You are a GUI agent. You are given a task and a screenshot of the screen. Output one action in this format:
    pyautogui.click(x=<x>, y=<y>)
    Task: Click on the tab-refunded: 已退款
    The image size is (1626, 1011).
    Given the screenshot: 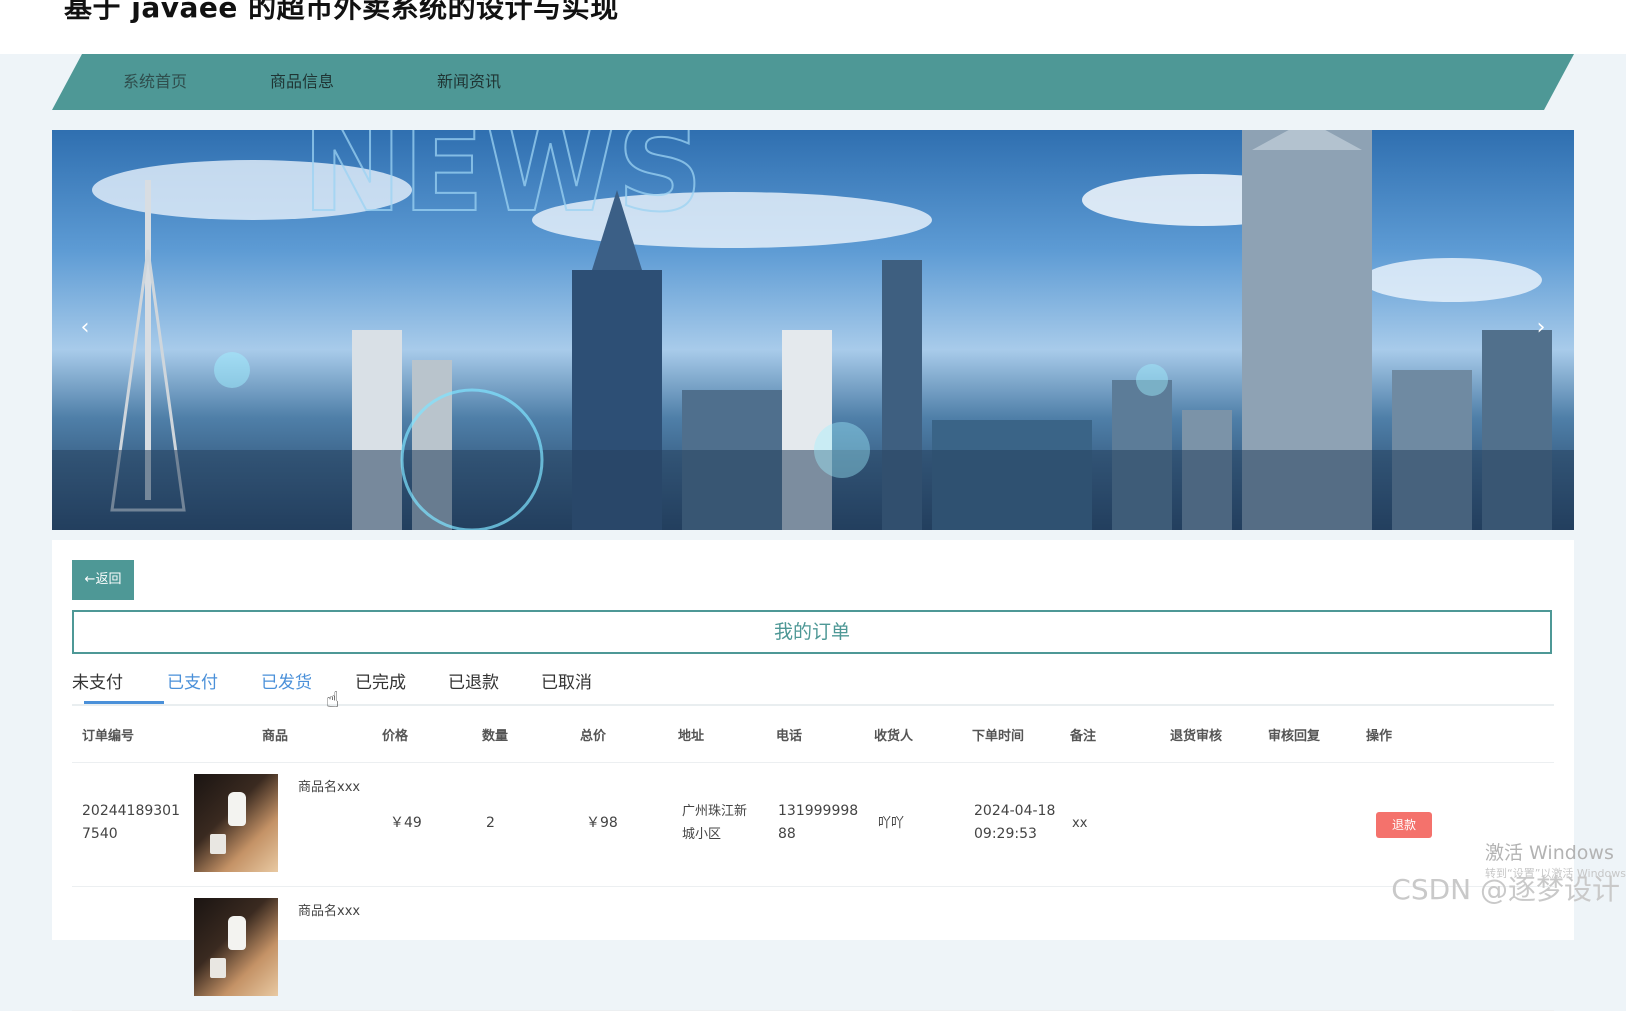 What is the action you would take?
    pyautogui.click(x=473, y=683)
    